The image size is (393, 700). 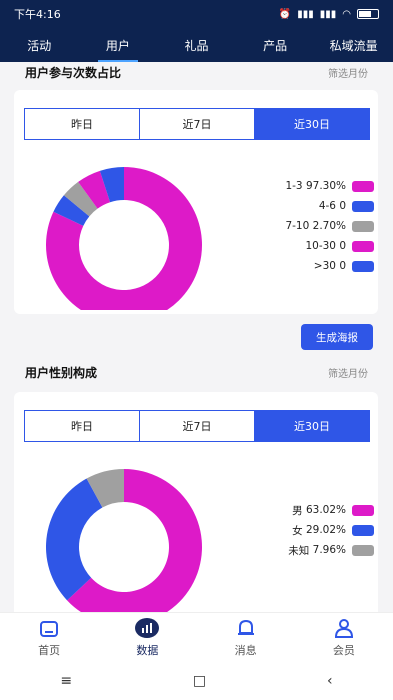 I want to click on bell-icon, so click(x=245, y=627).